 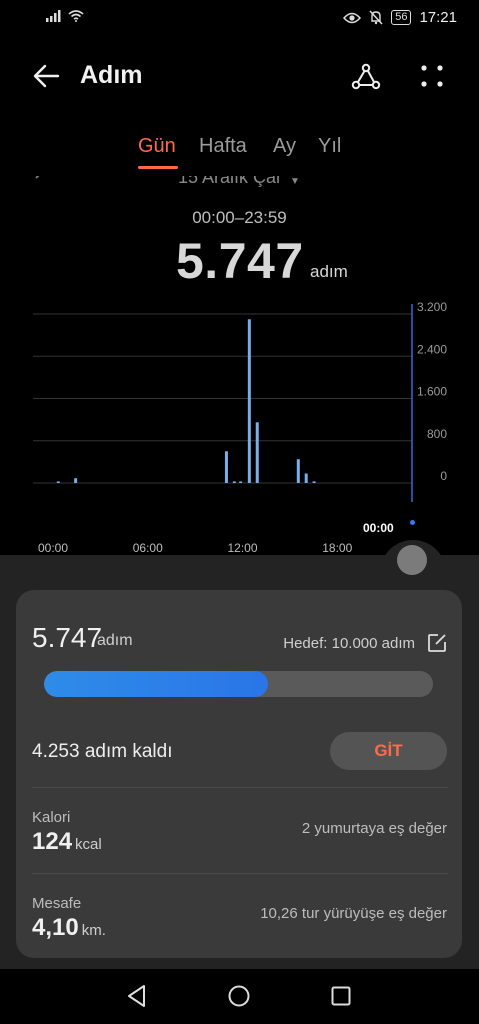 I want to click on chevron-left-icon, so click(x=40, y=182).